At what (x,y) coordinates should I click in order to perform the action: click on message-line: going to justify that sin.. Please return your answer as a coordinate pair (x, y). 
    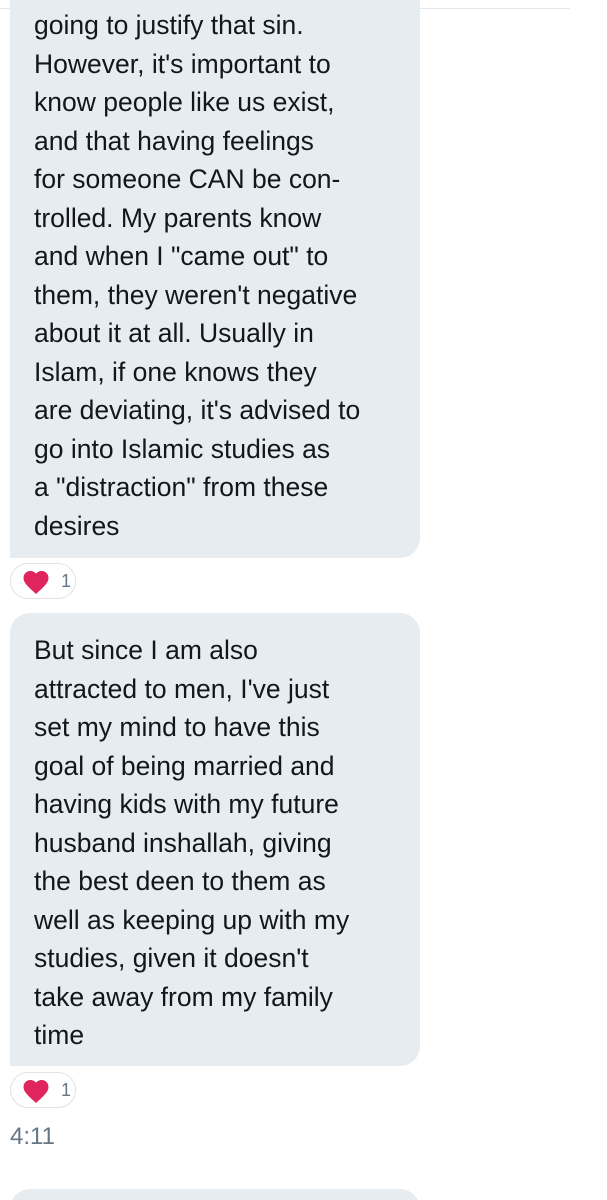
    Looking at the image, I should click on (169, 25).